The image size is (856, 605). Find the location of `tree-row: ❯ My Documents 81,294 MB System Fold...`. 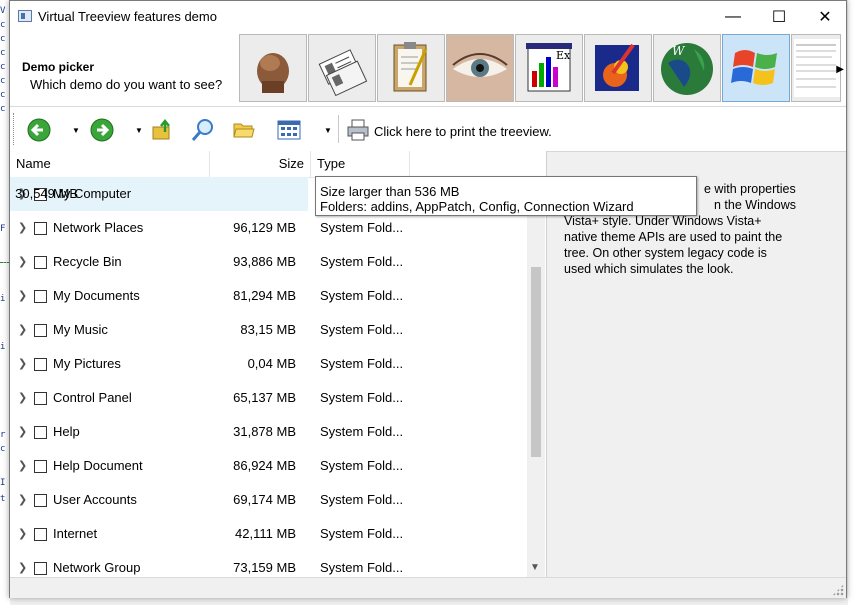

tree-row: ❯ My Documents 81,294 MB System Fold... is located at coordinates (268, 296).